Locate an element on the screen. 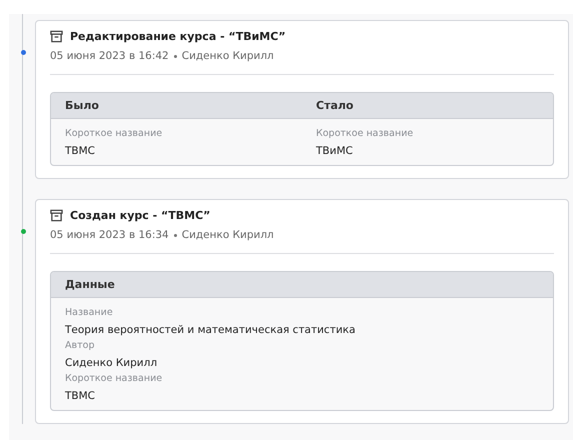  field-value: Теория вероятностей и математическая статистика is located at coordinates (210, 330).